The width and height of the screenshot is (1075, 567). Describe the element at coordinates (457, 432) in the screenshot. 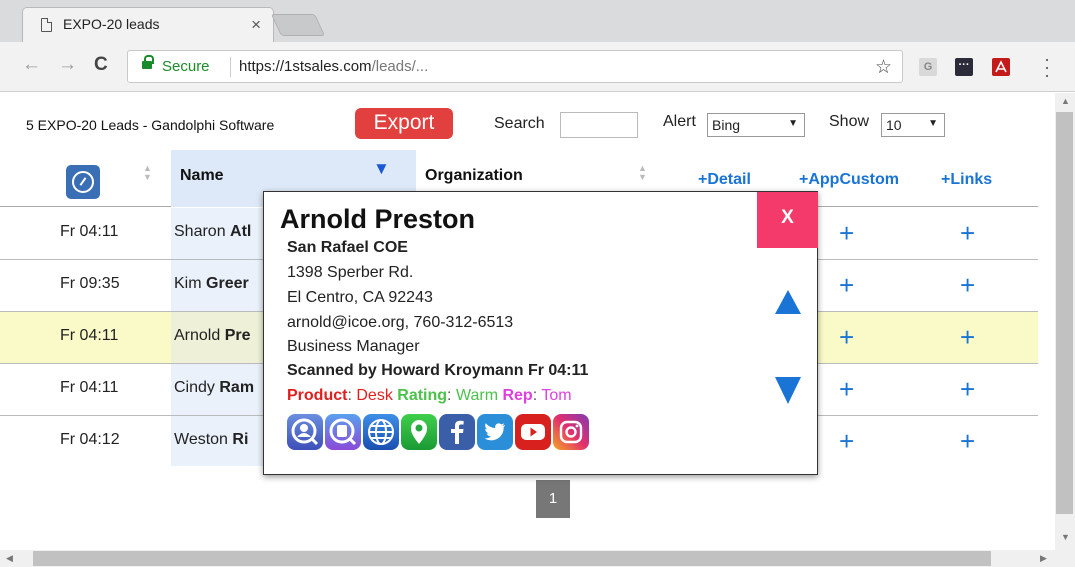

I see `facebook-icon` at that location.